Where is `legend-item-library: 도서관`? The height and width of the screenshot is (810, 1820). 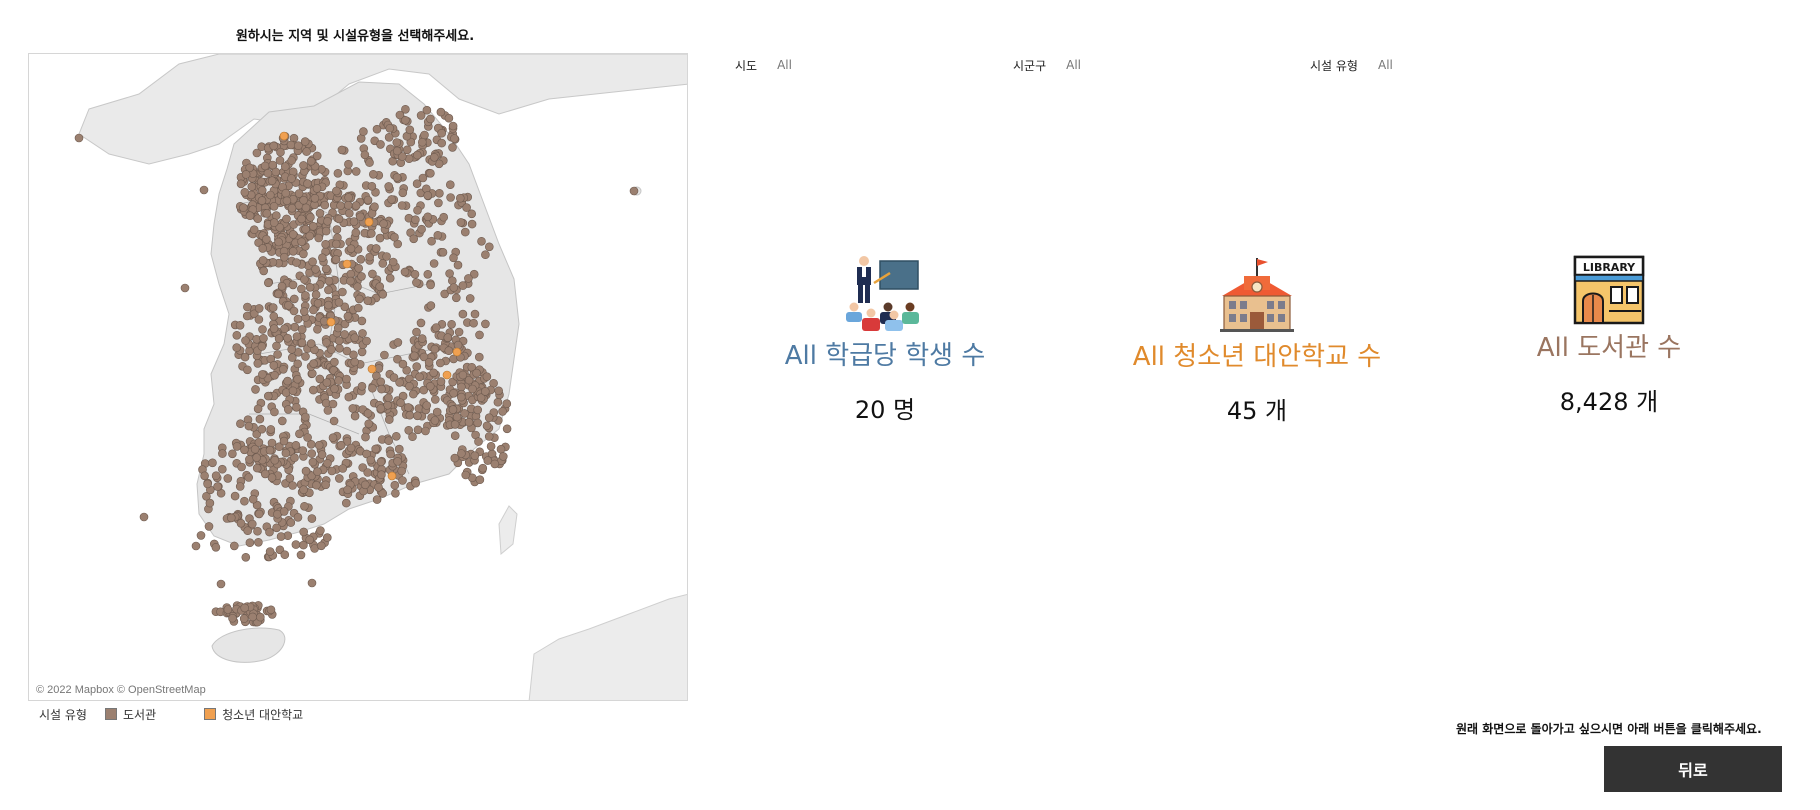
legend-item-library: 도서관 is located at coordinates (130, 714).